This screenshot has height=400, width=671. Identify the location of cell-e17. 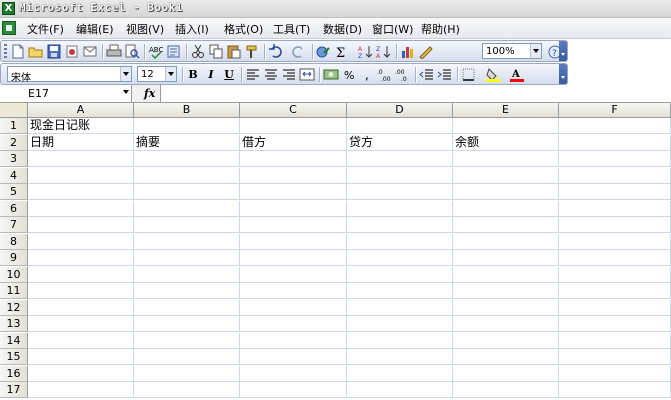
(506, 390).